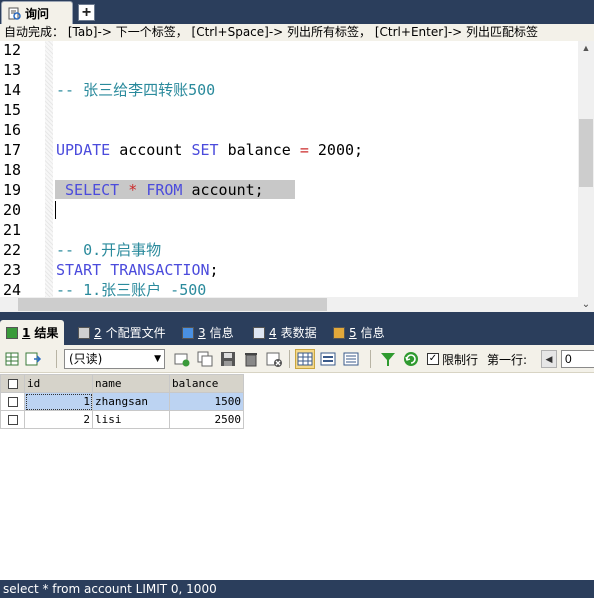  What do you see at coordinates (13, 359) in the screenshot?
I see `export-grid-icon` at bounding box center [13, 359].